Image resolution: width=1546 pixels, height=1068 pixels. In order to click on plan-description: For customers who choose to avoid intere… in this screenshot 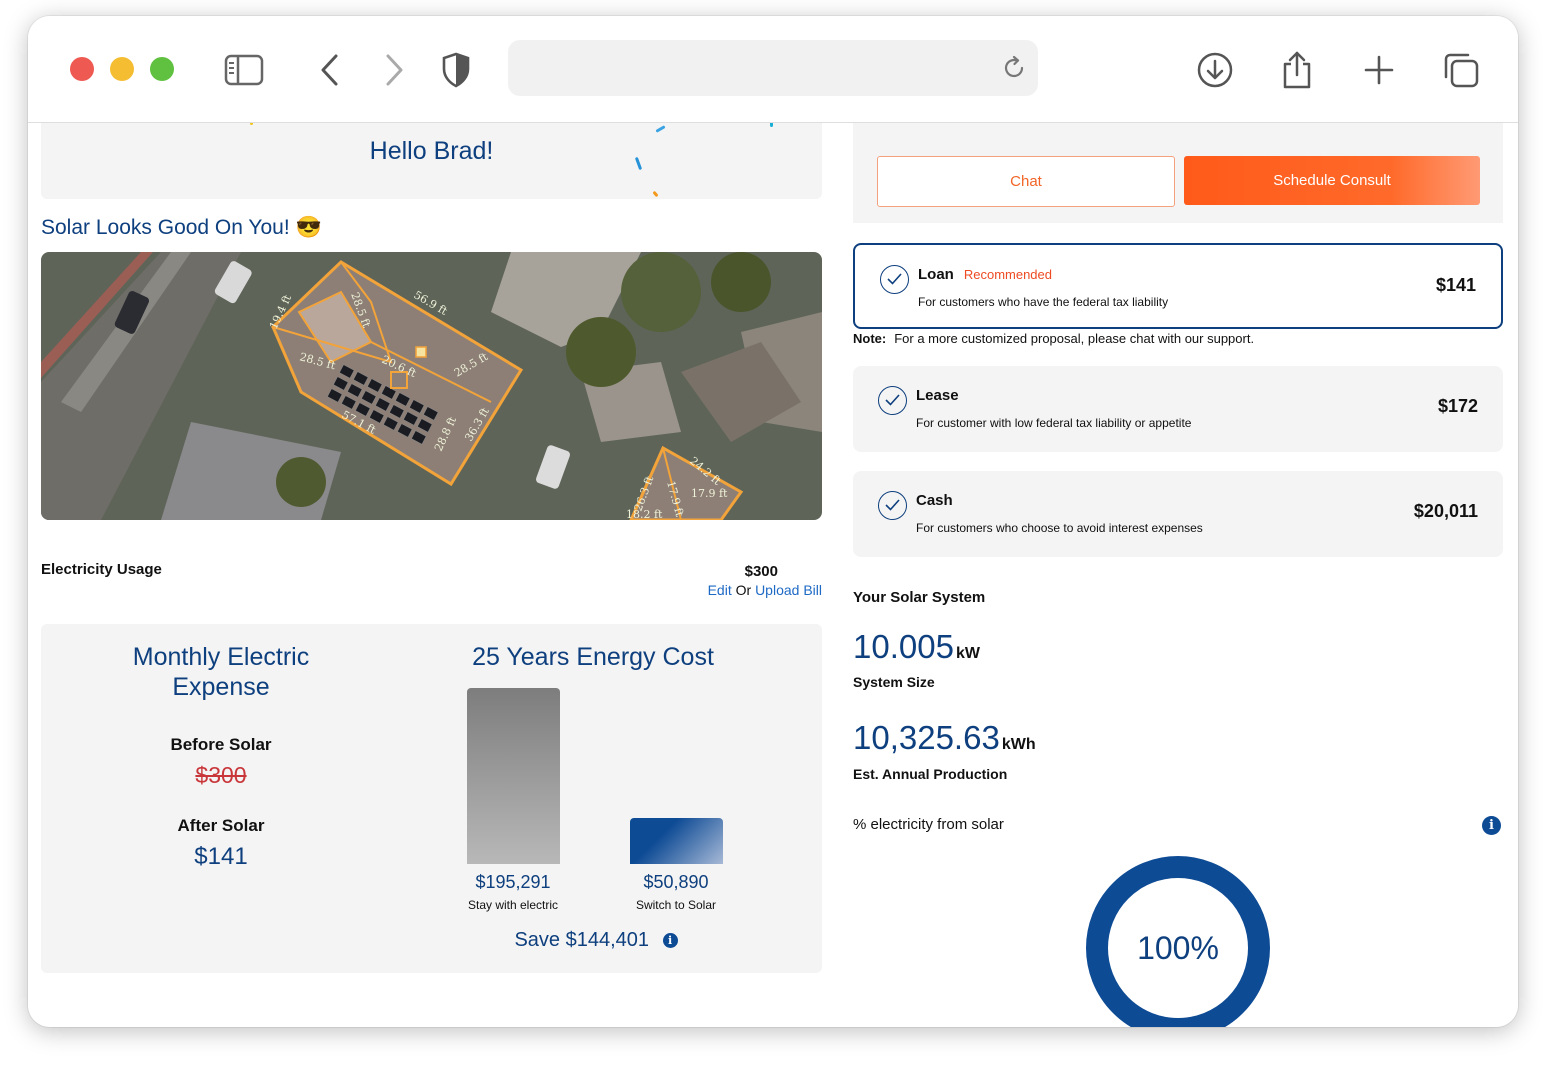, I will do `click(1059, 528)`.